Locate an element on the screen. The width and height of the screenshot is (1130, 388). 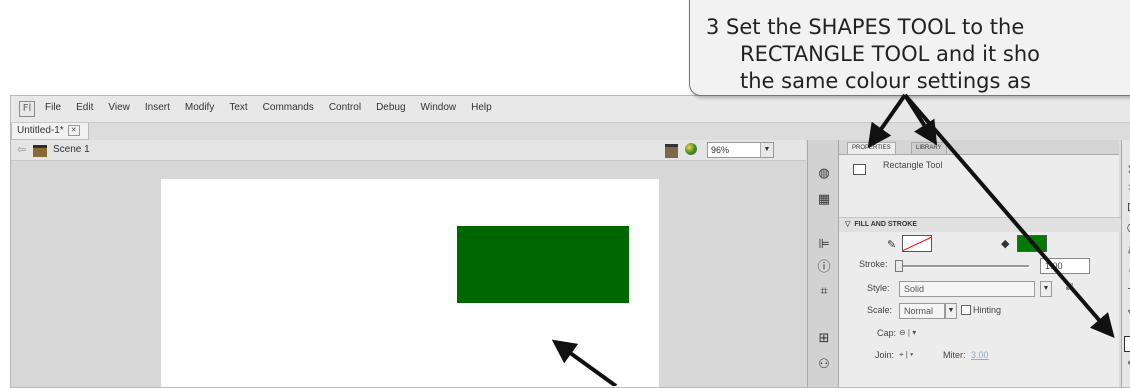
arrow-to-rectangle is located at coordinates (584, 362).